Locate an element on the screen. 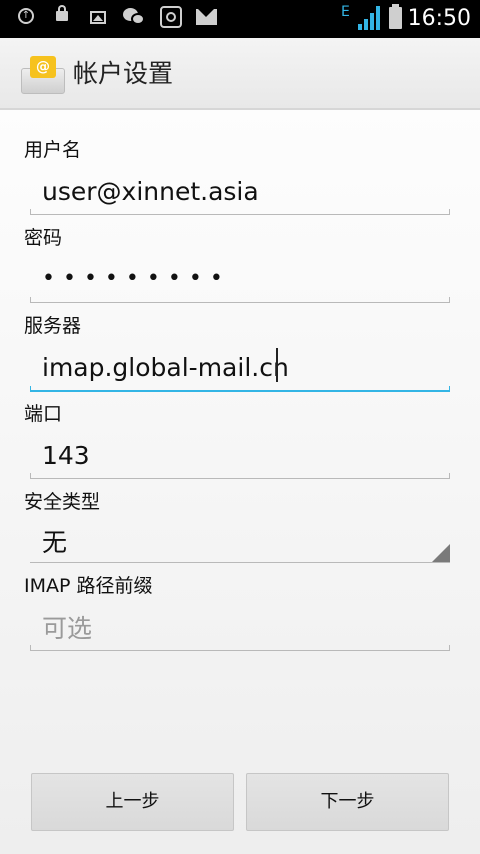 This screenshot has width=480, height=854. username-underline is located at coordinates (240, 212).